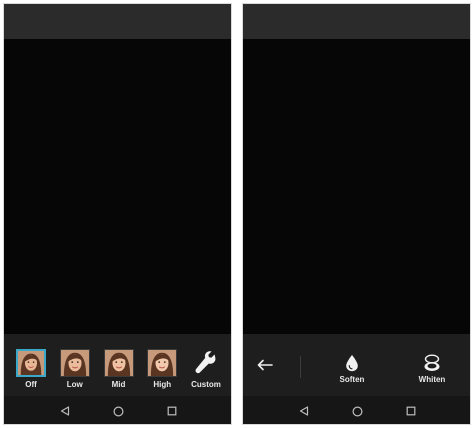 Image resolution: width=474 pixels, height=428 pixels. What do you see at coordinates (432, 362) in the screenshot?
I see `compact-mirror-icon` at bounding box center [432, 362].